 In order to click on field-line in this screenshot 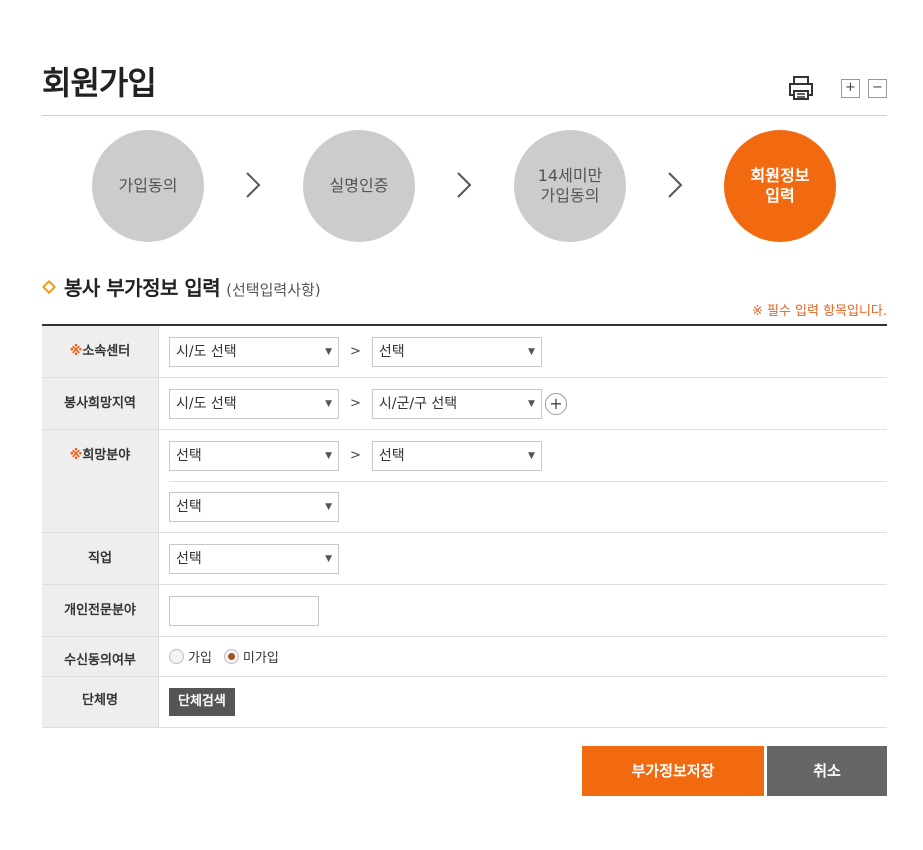, I will do `click(528, 610)`.